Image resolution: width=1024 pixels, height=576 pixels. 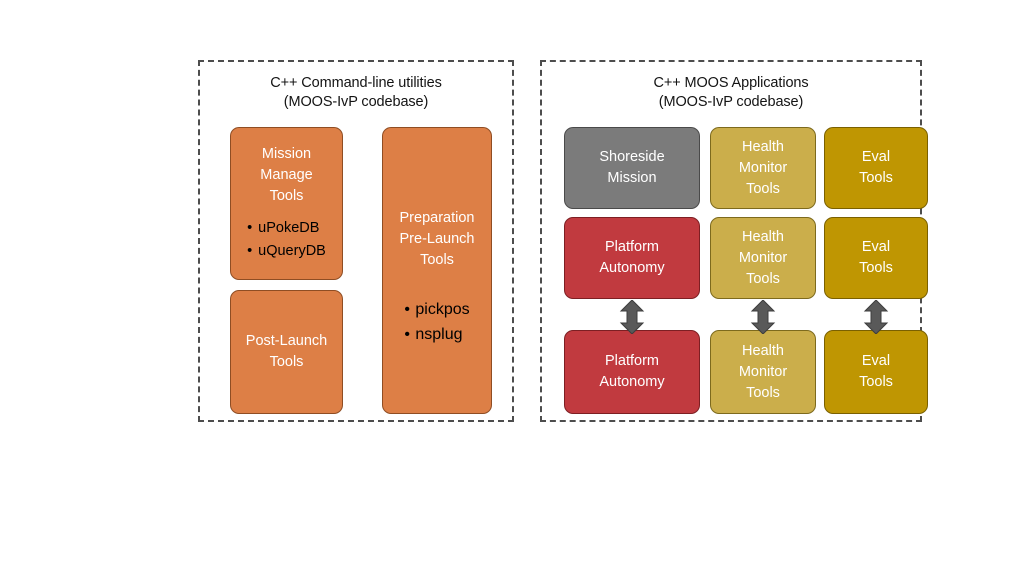 I want to click on preparation-pre-launch-tools-bullets: pickpos nsplug, so click(x=436, y=322).